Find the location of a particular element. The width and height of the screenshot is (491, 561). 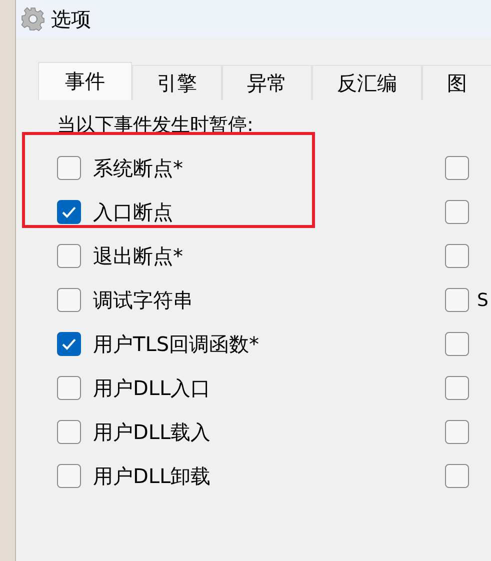

checkbox-label: S is located at coordinates (482, 300).